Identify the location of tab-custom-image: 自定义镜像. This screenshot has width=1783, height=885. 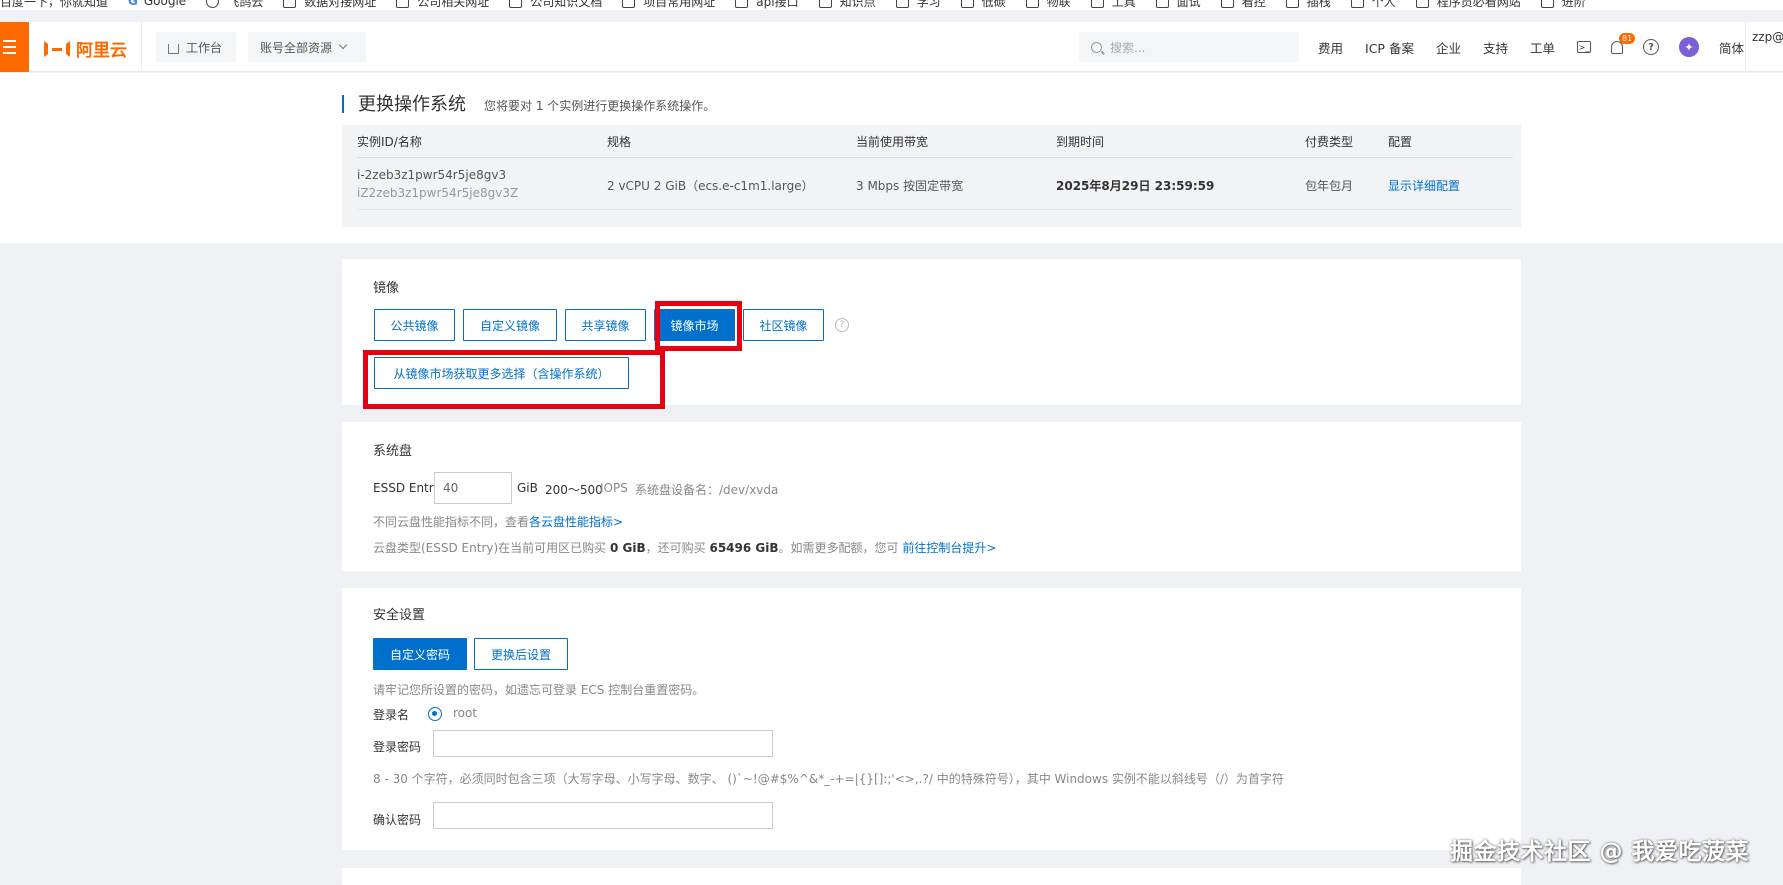
(510, 325).